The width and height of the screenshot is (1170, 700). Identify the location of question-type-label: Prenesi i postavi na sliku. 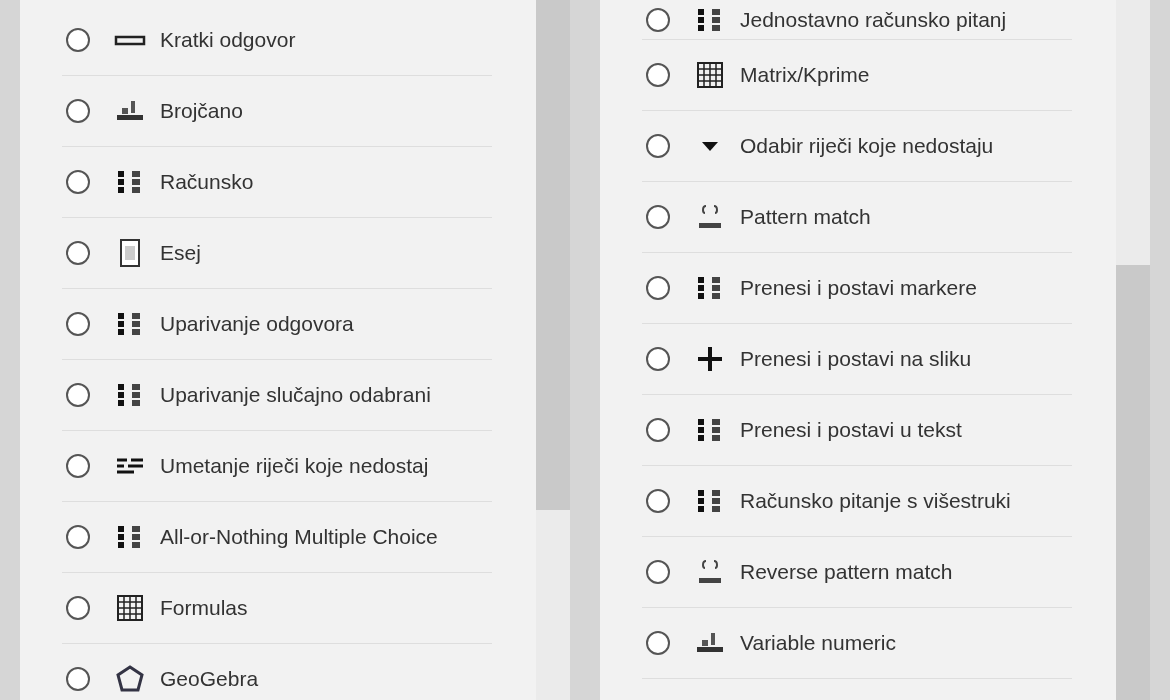
(856, 359).